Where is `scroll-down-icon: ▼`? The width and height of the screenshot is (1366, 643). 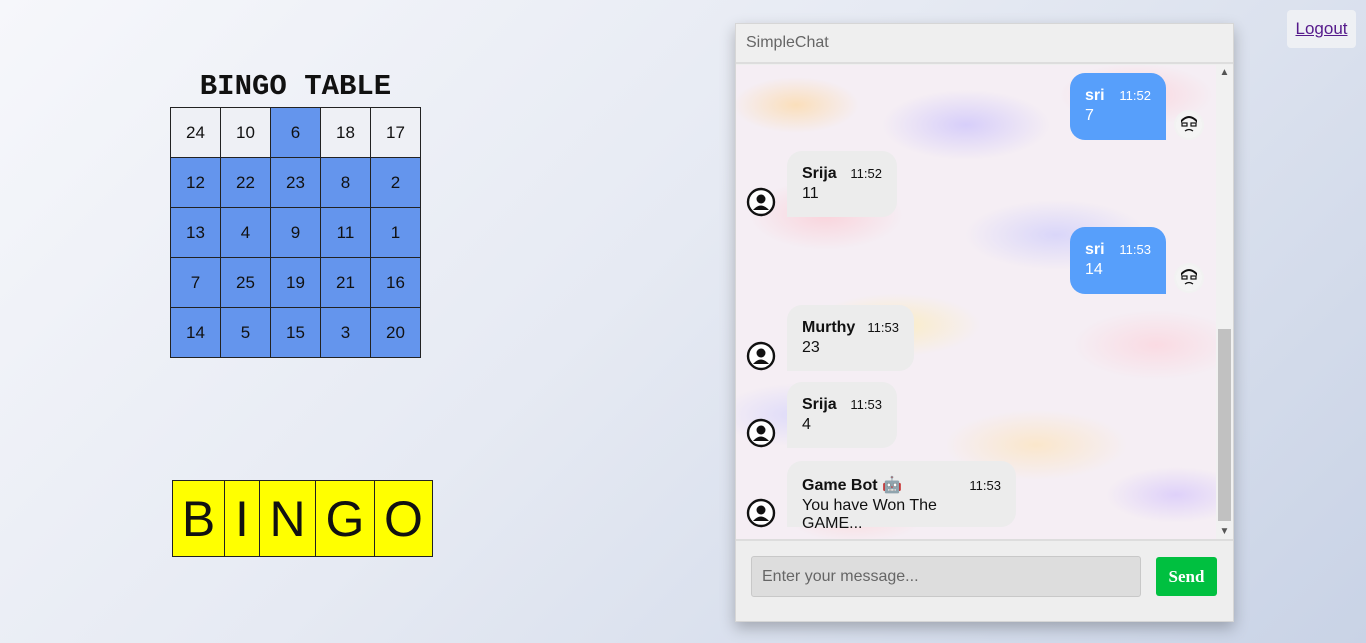 scroll-down-icon: ▼ is located at coordinates (1224, 531).